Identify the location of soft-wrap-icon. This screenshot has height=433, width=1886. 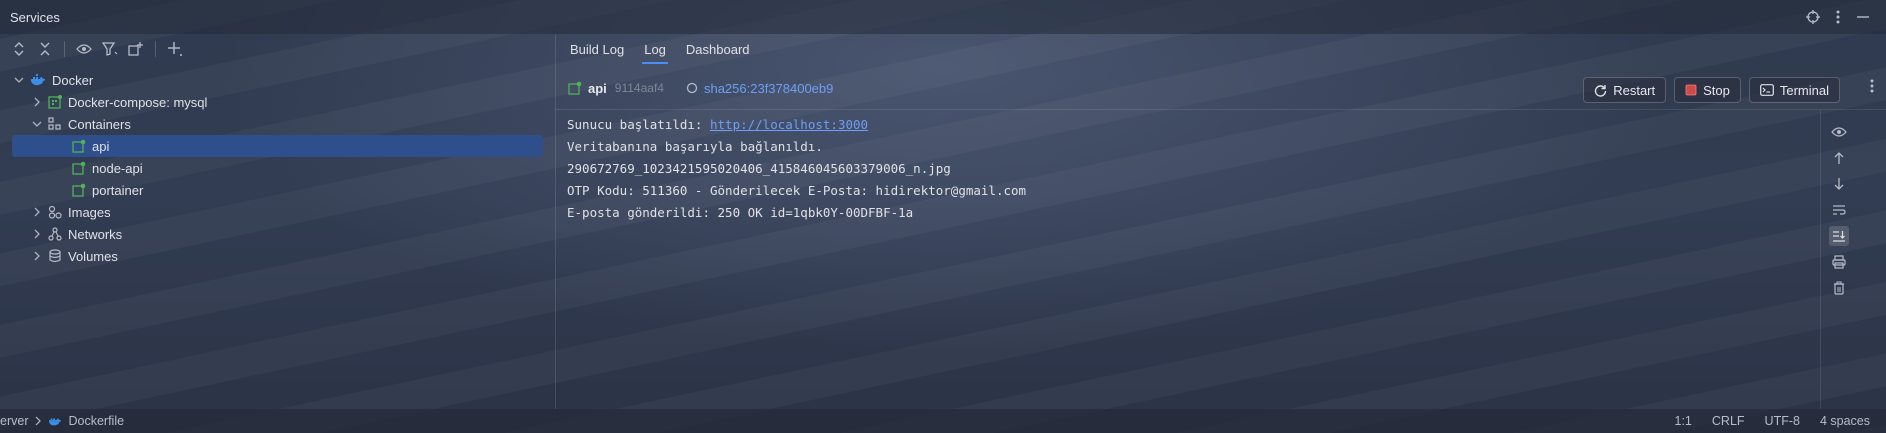
(1839, 210).